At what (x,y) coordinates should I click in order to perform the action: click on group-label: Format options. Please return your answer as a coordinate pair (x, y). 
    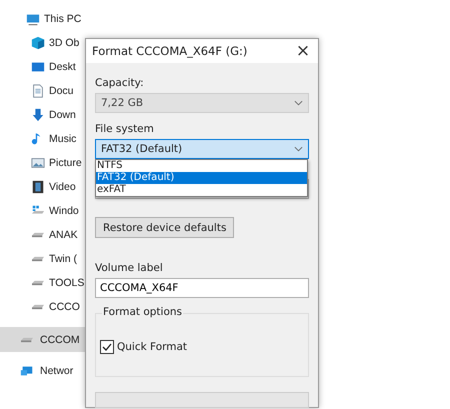
    Looking at the image, I should click on (143, 312).